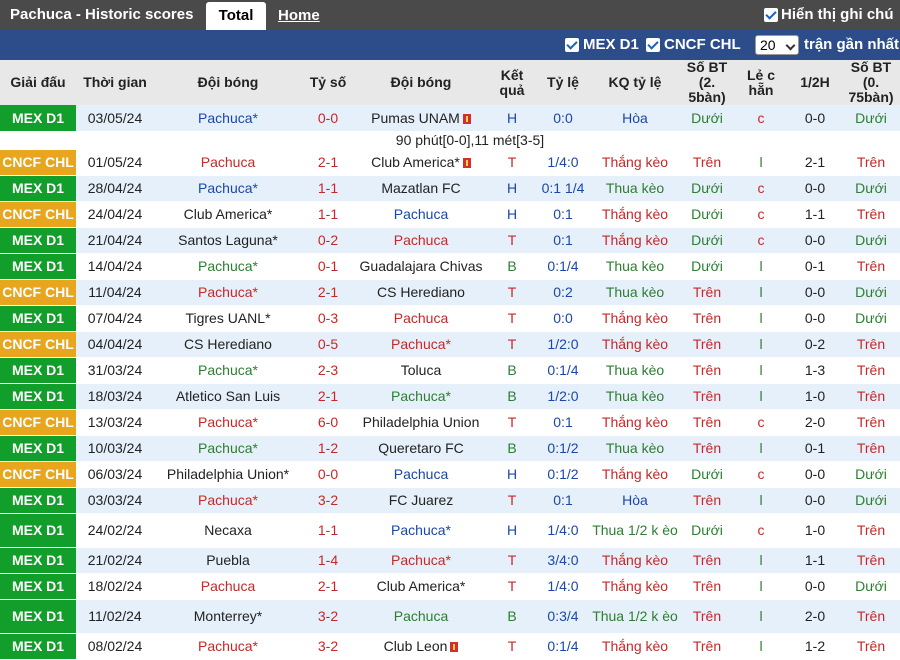 Image resolution: width=900 pixels, height=660 pixels. What do you see at coordinates (228, 82) in the screenshot?
I see `col-home-team: Đội bóng` at bounding box center [228, 82].